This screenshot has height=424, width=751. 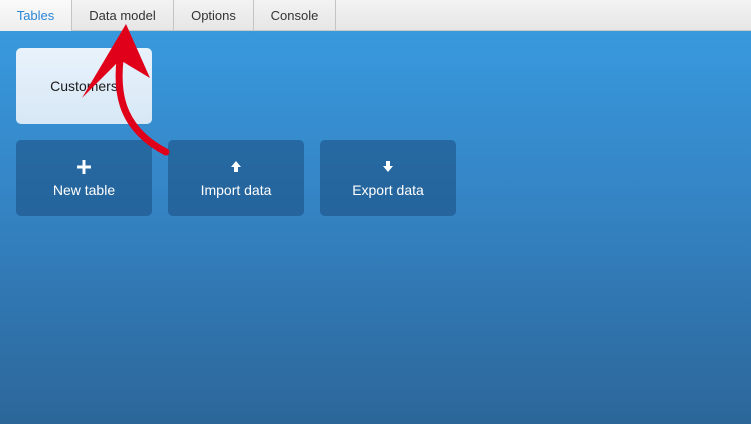 I want to click on import-data-label: Import data, so click(x=236, y=190).